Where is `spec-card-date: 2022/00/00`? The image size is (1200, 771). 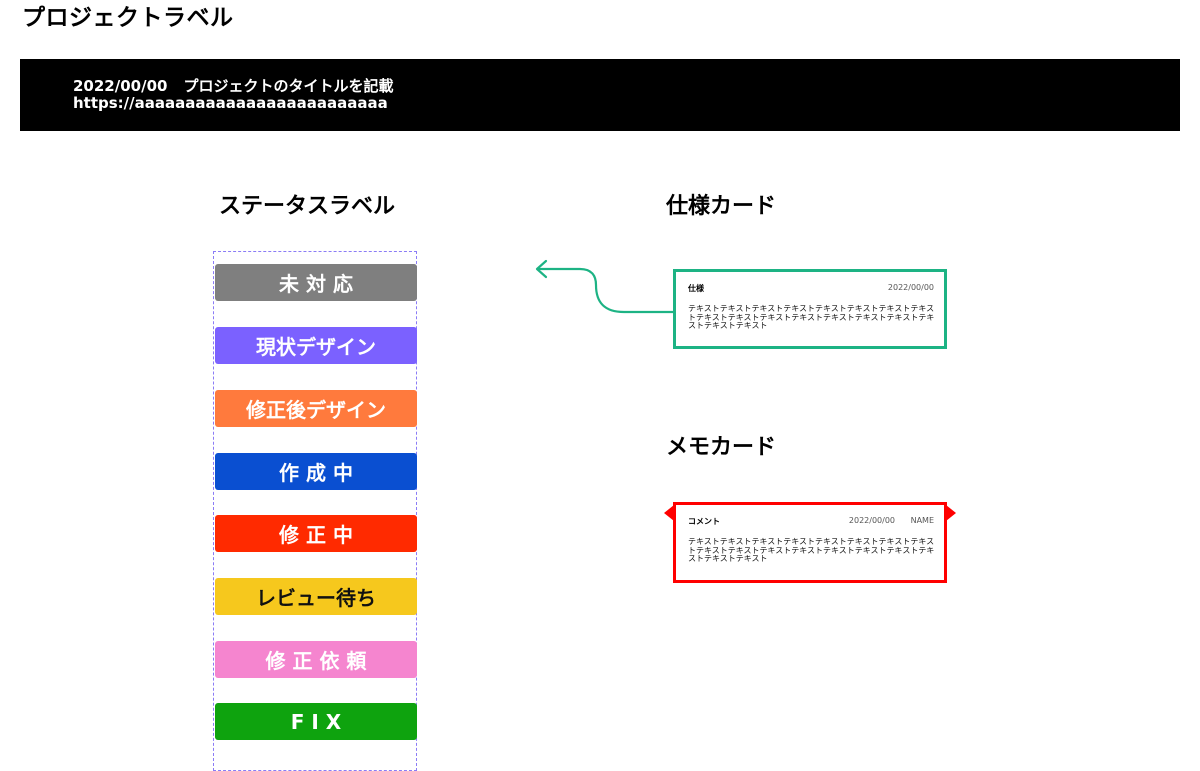
spec-card-date: 2022/00/00 is located at coordinates (910, 287).